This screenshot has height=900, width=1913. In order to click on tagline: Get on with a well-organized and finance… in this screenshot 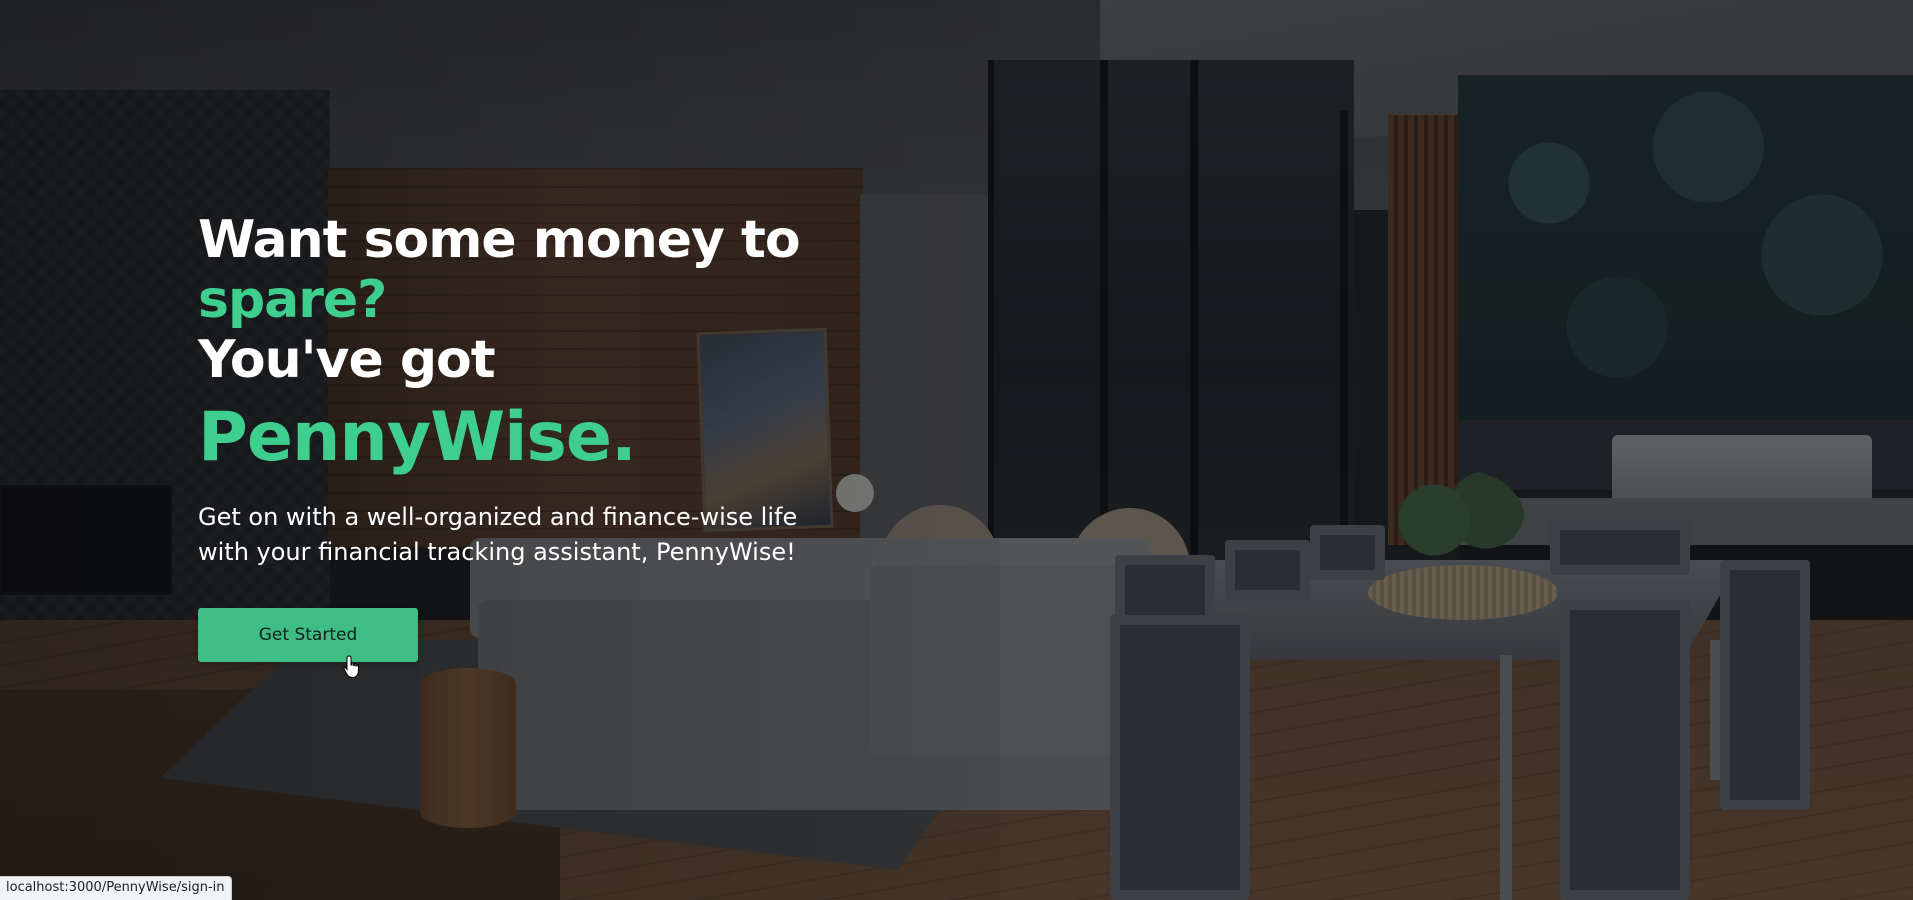, I will do `click(538, 535)`.